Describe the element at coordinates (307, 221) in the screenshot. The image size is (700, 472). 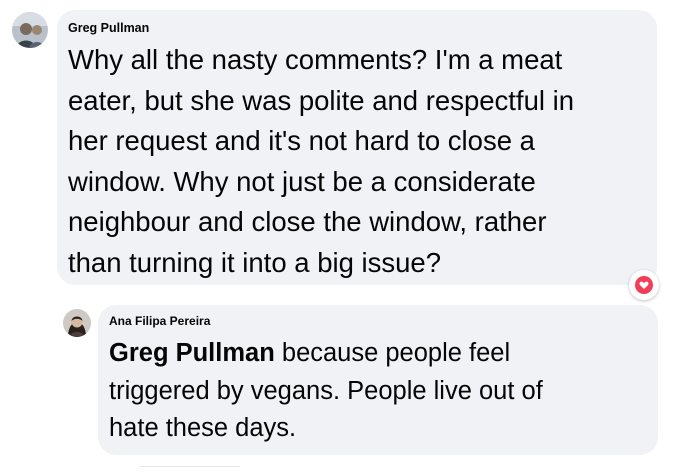
I see `comment-line: neighbour and close the window, rather` at that location.